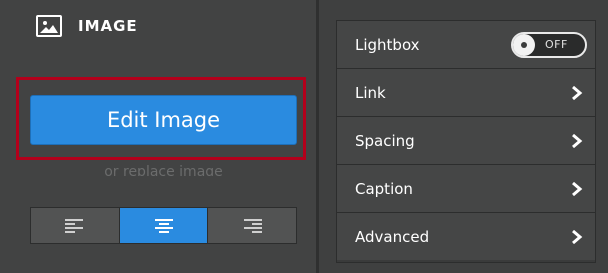 Image resolution: width=608 pixels, height=273 pixels. I want to click on align-right-icon, so click(253, 225).